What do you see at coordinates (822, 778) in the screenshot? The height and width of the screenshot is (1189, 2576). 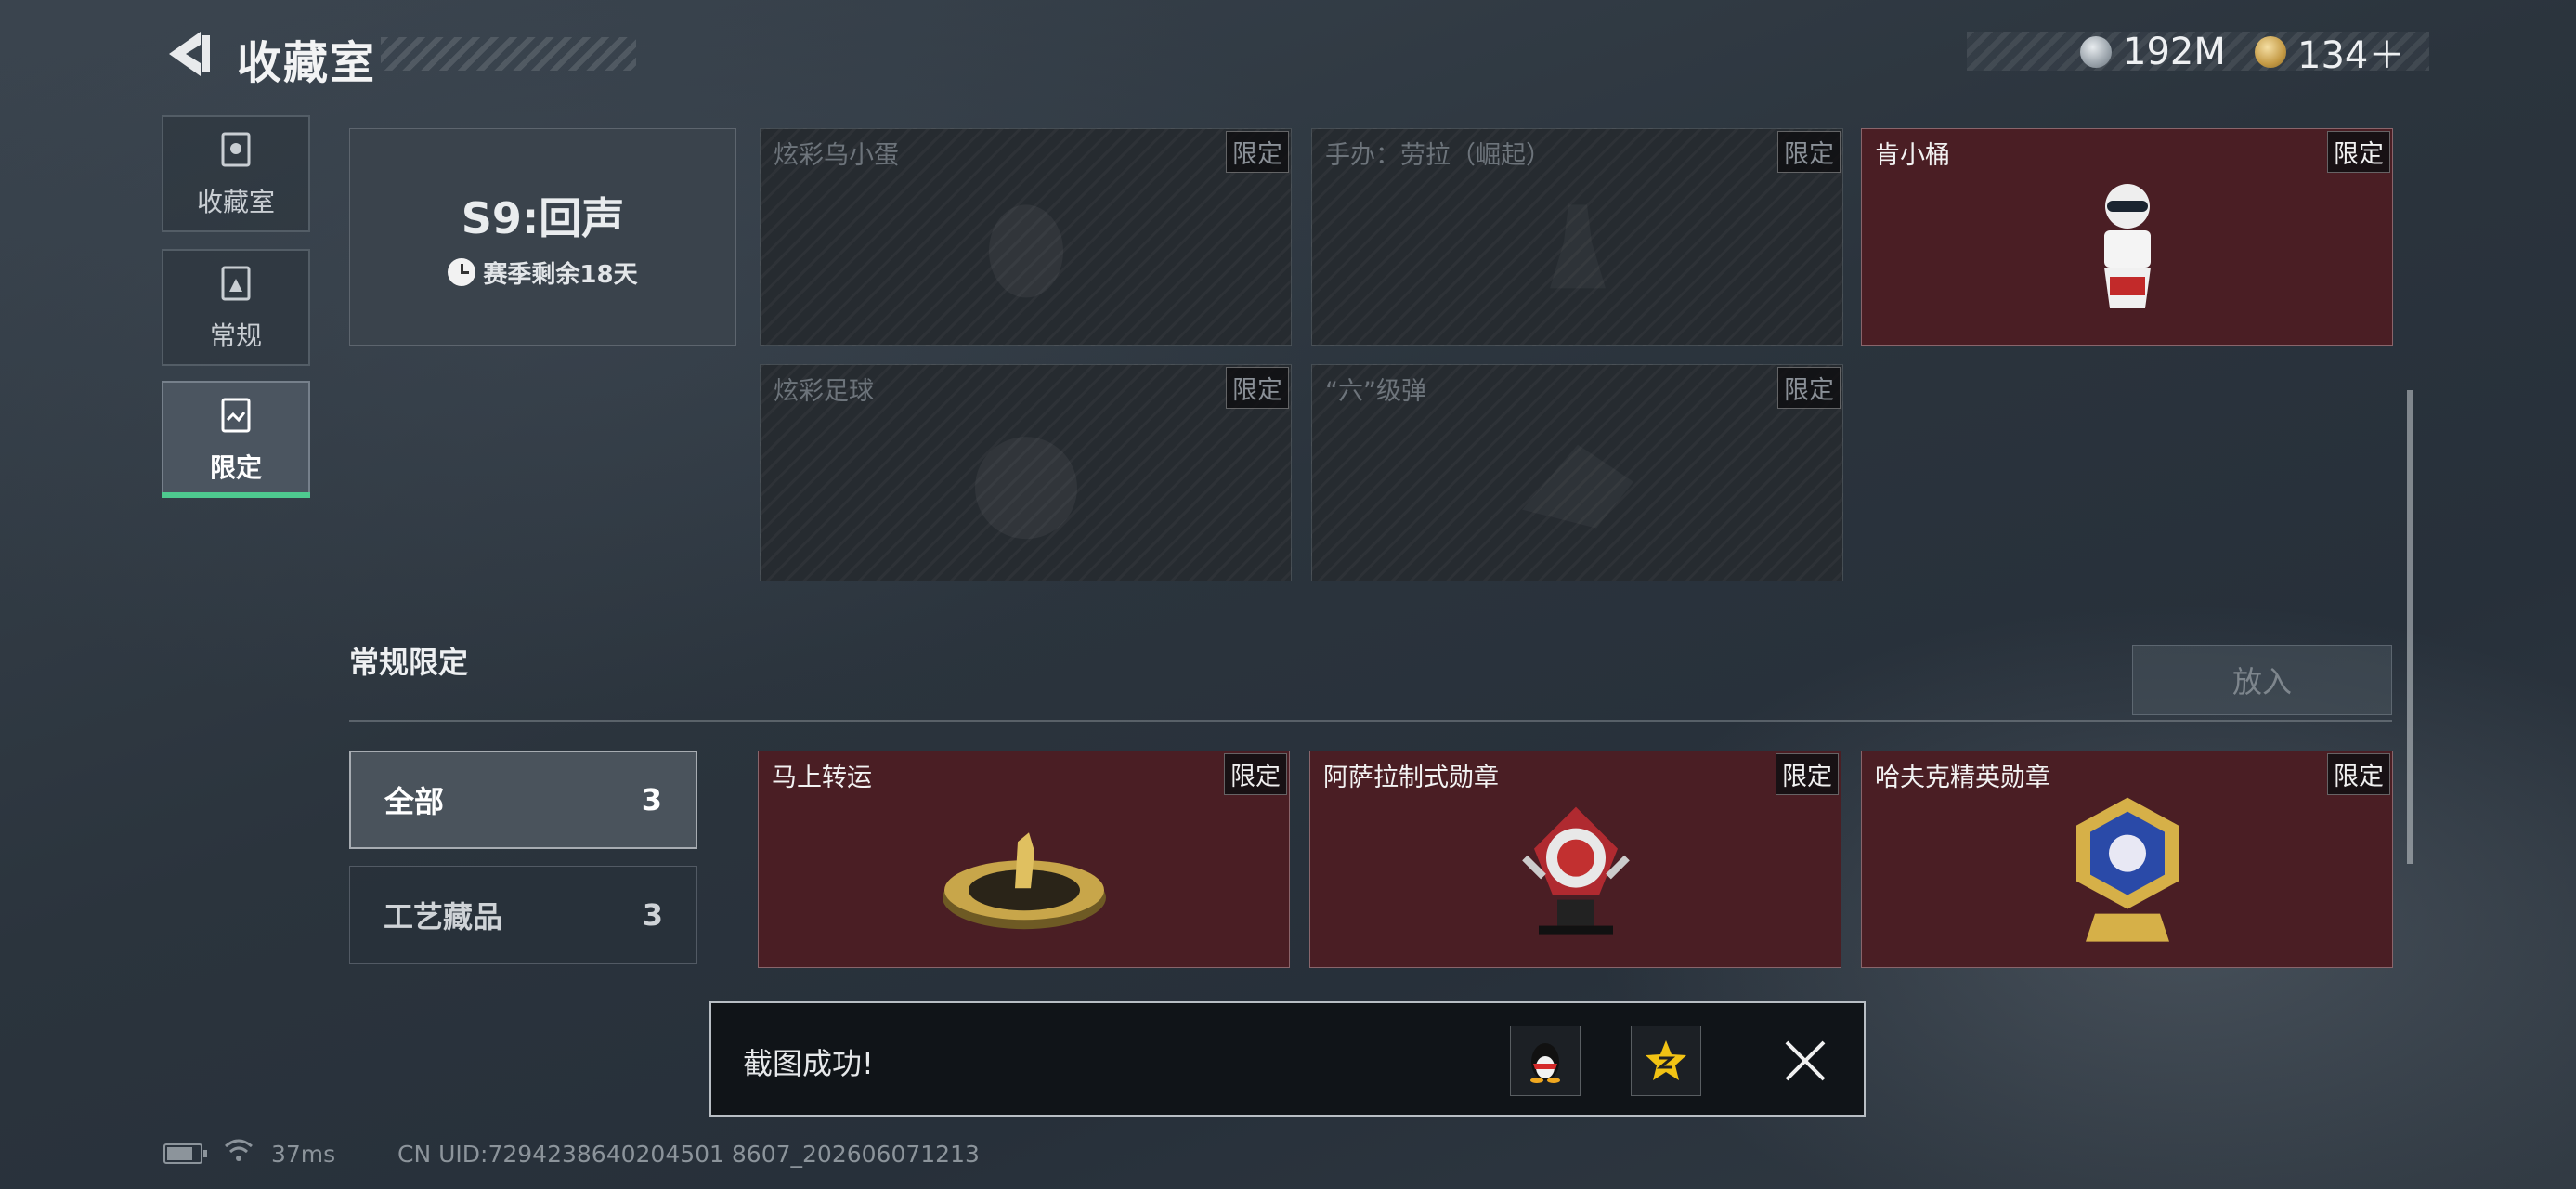 I see `card-name: 马上转运` at bounding box center [822, 778].